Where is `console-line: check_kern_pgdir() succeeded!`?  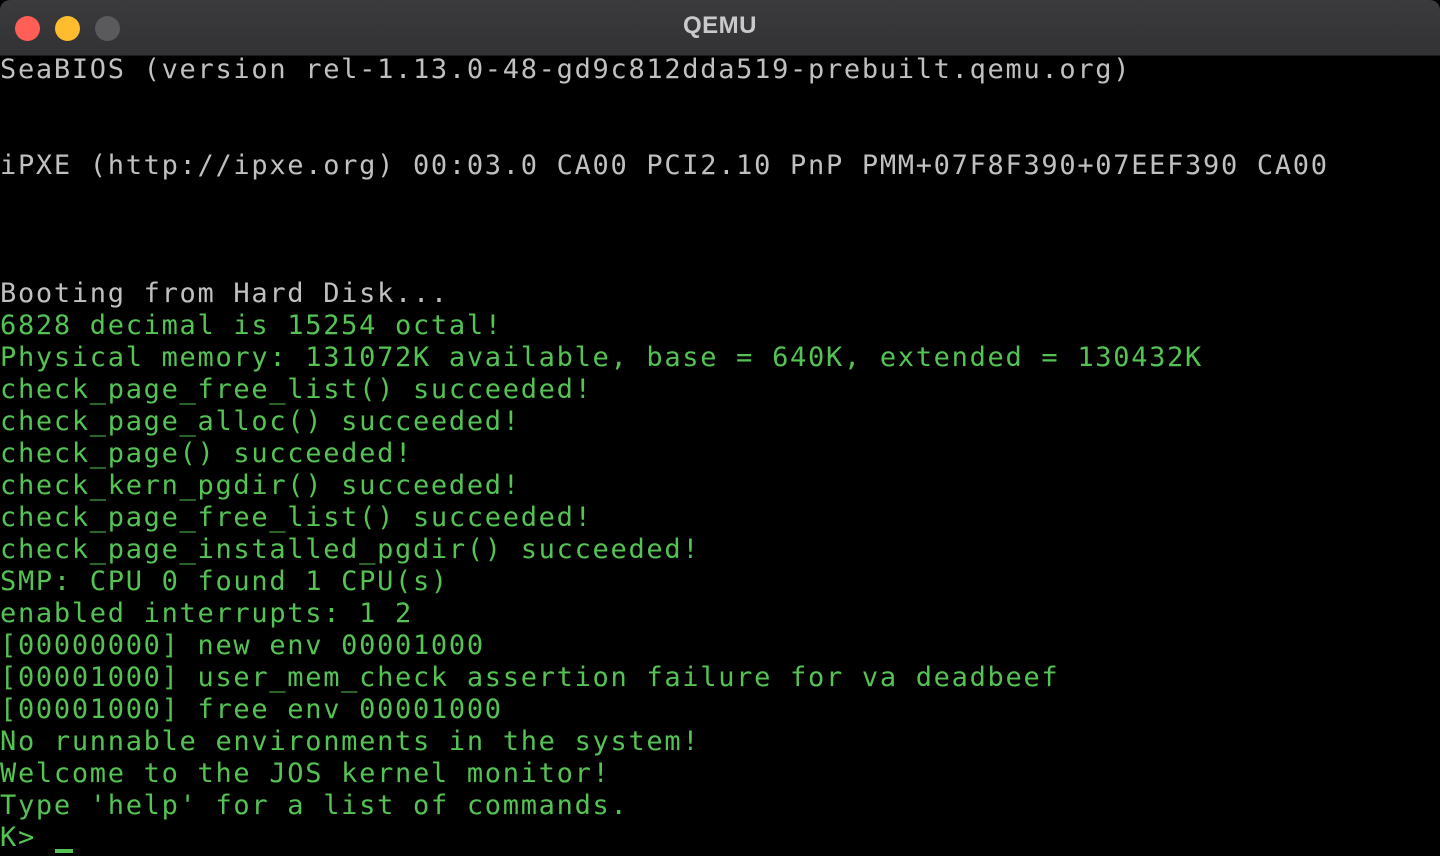 console-line: check_kern_pgdir() succeeded! is located at coordinates (260, 485).